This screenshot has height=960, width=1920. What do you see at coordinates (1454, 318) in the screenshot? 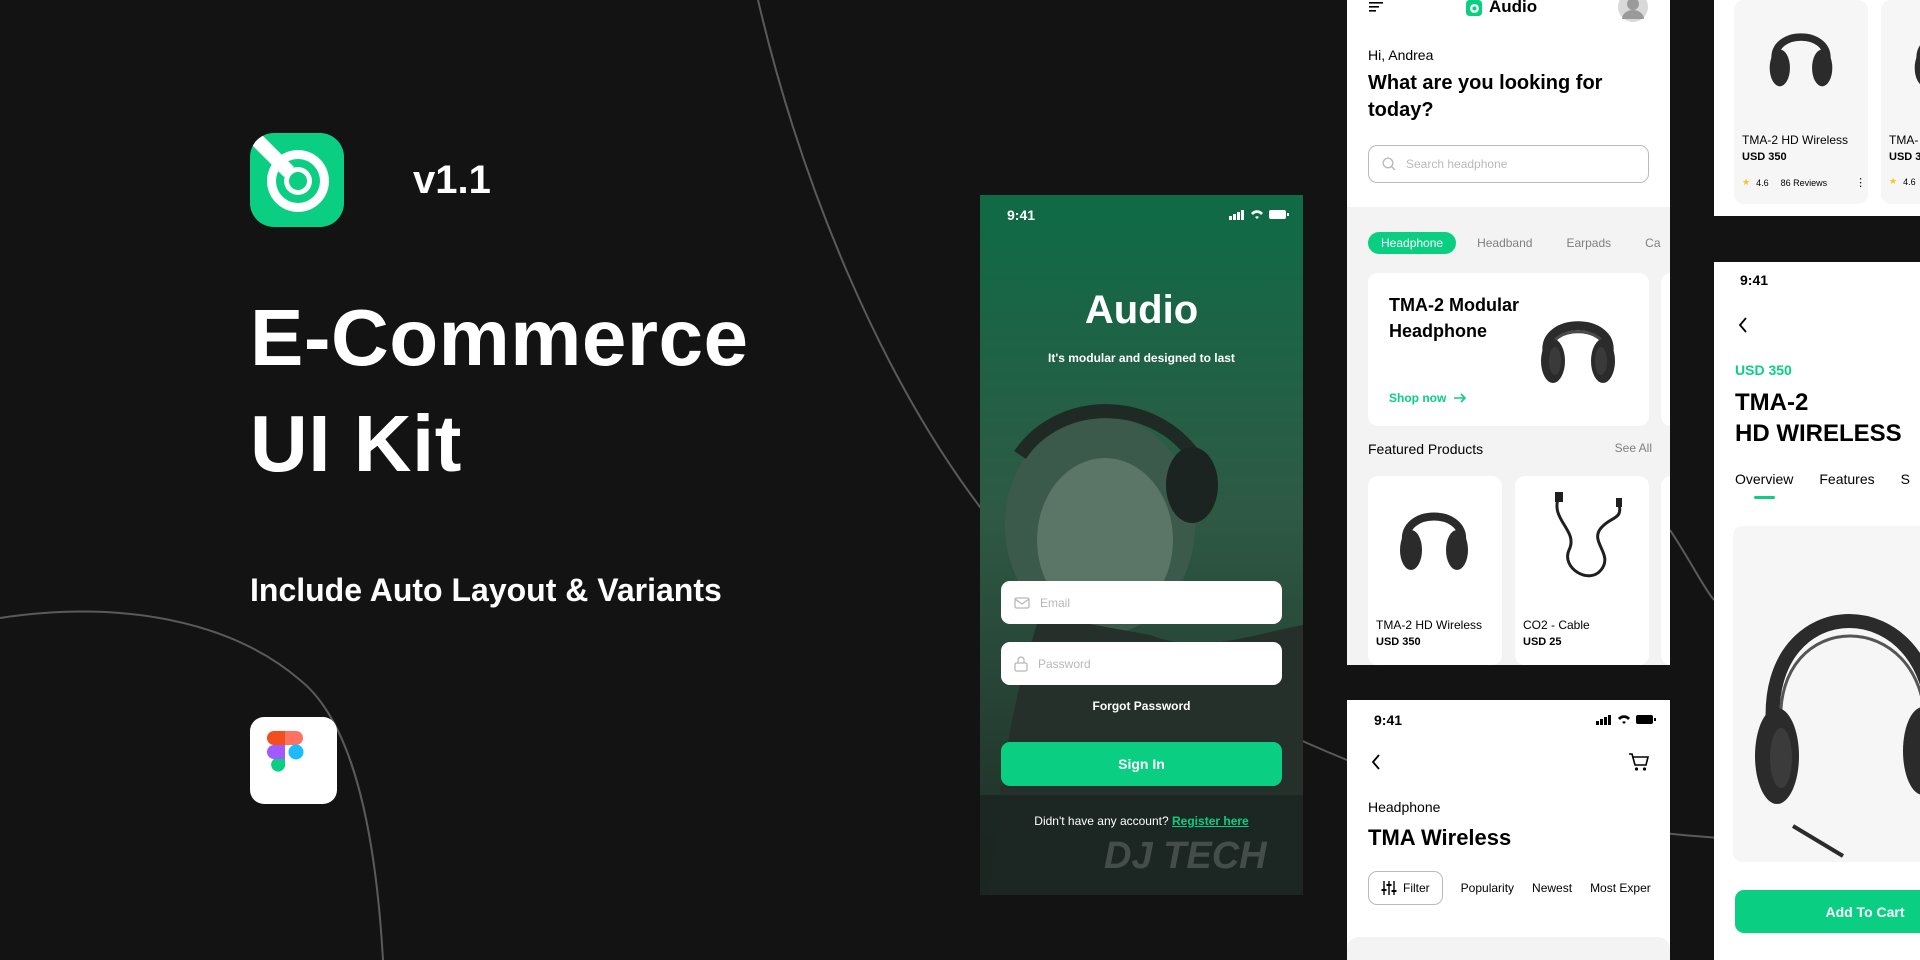
I see `banner-title: TMA-2 Modular Headphone` at bounding box center [1454, 318].